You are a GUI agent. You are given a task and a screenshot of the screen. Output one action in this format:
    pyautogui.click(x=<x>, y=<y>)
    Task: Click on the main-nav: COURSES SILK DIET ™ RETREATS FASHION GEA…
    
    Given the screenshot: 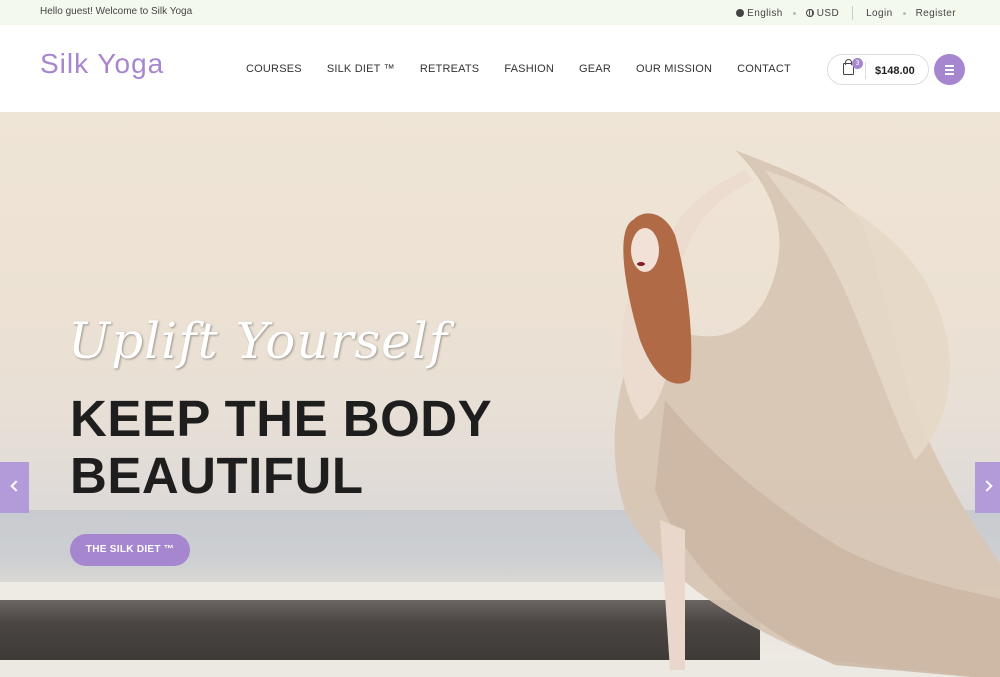 What is the action you would take?
    pyautogui.click(x=531, y=69)
    